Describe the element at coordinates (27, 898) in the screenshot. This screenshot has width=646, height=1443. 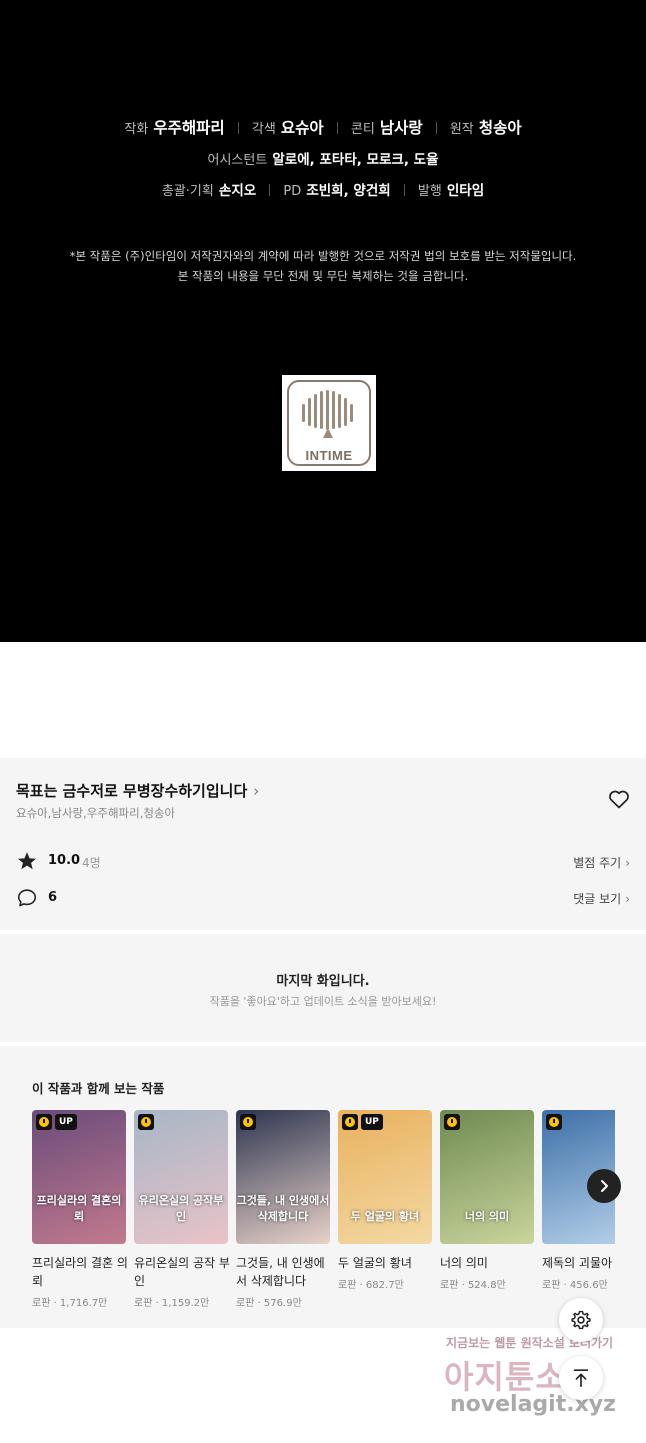
I see `comment-icon` at that location.